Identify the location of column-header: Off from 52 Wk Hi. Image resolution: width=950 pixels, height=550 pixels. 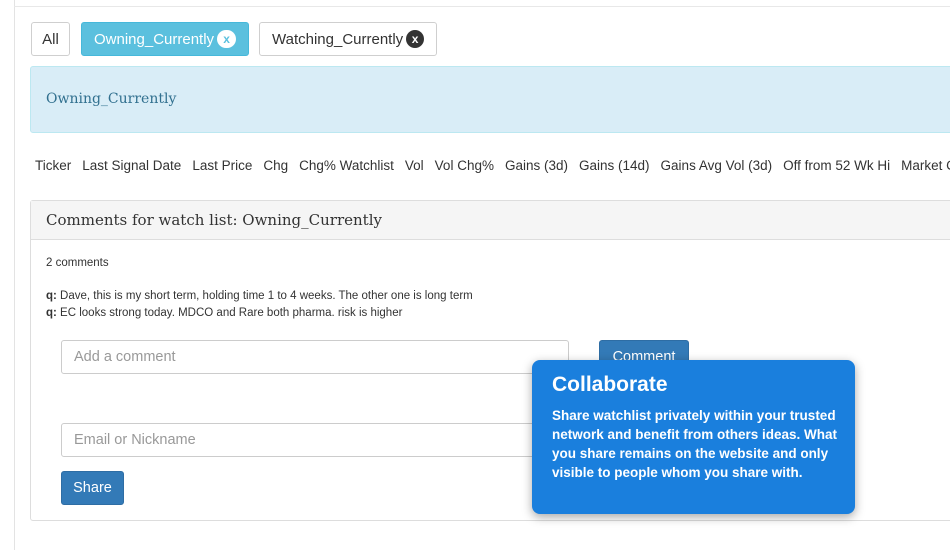
(836, 165).